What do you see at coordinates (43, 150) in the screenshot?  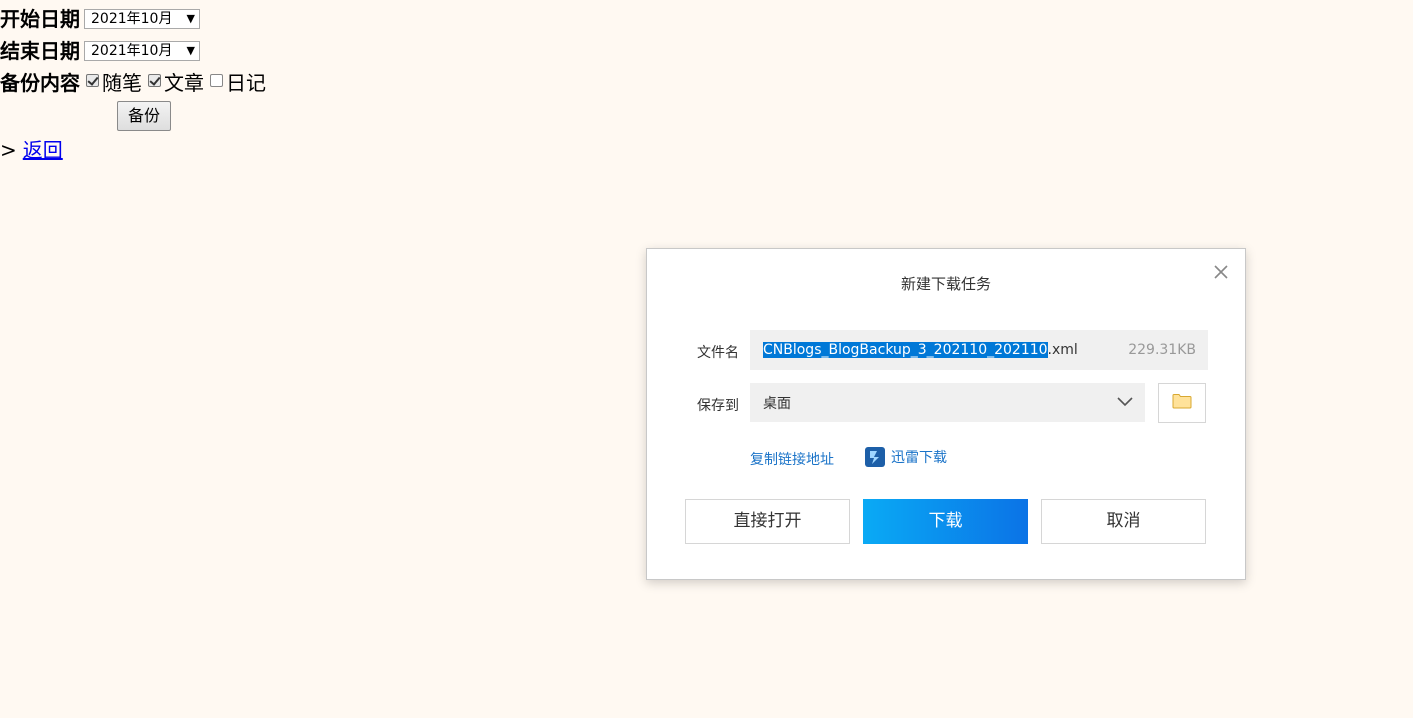 I see `back-link: 返回` at bounding box center [43, 150].